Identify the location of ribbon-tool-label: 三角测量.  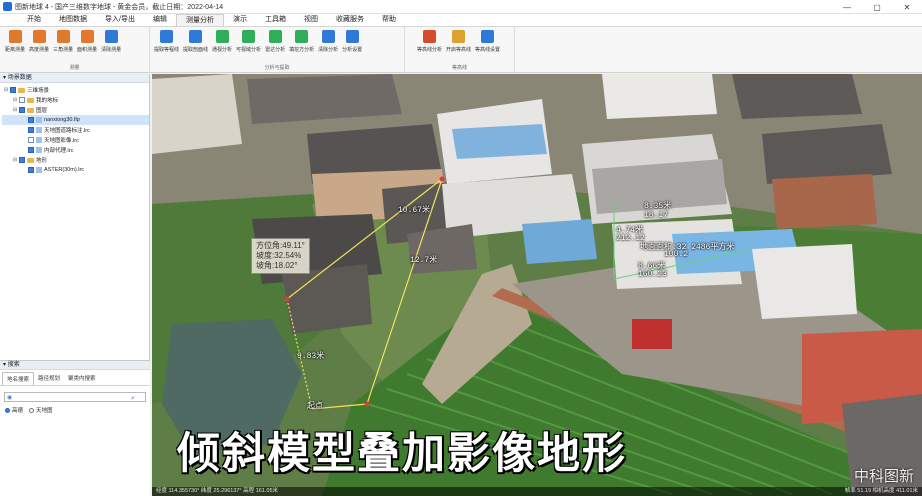
(63, 50).